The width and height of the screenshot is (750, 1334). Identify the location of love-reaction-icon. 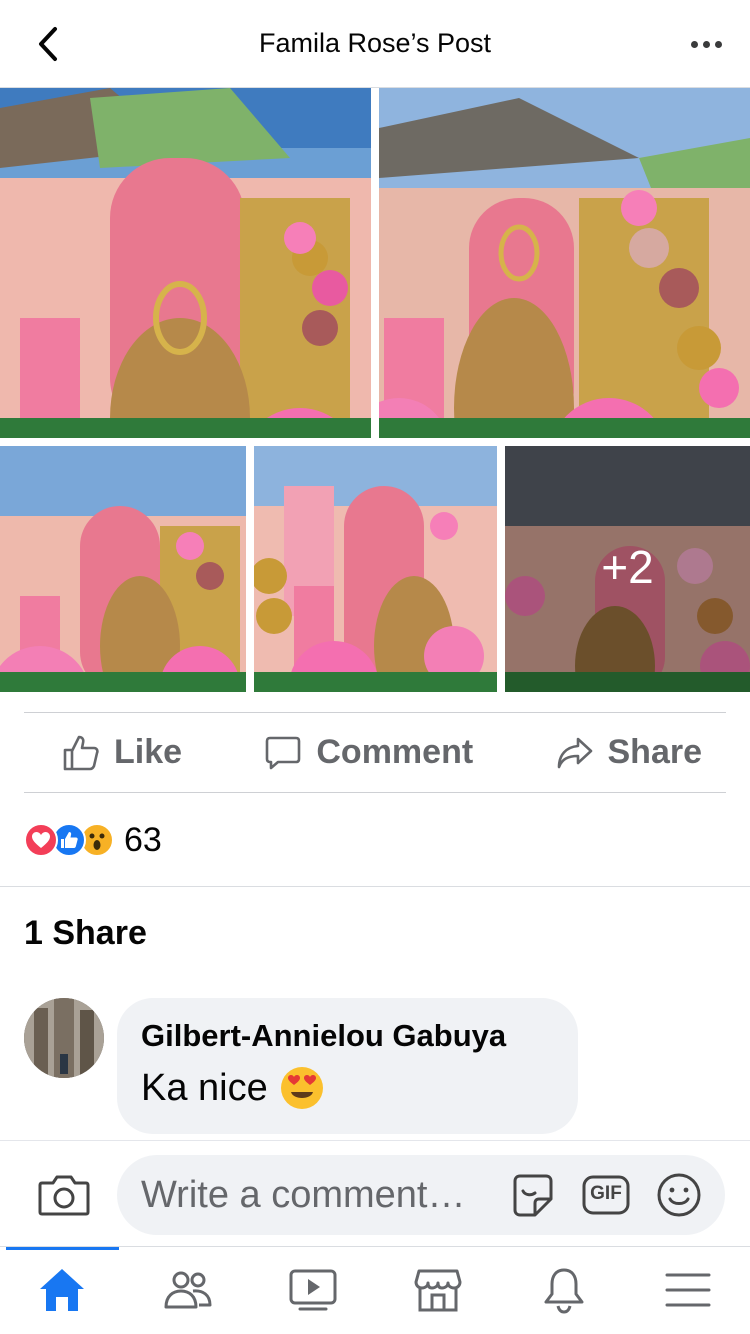
(41, 840).